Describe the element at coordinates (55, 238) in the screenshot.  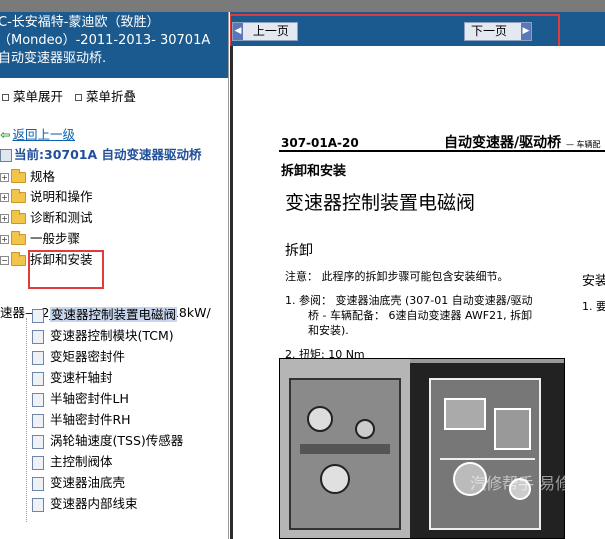
I see `tree-folder-label: 一般步骤` at that location.